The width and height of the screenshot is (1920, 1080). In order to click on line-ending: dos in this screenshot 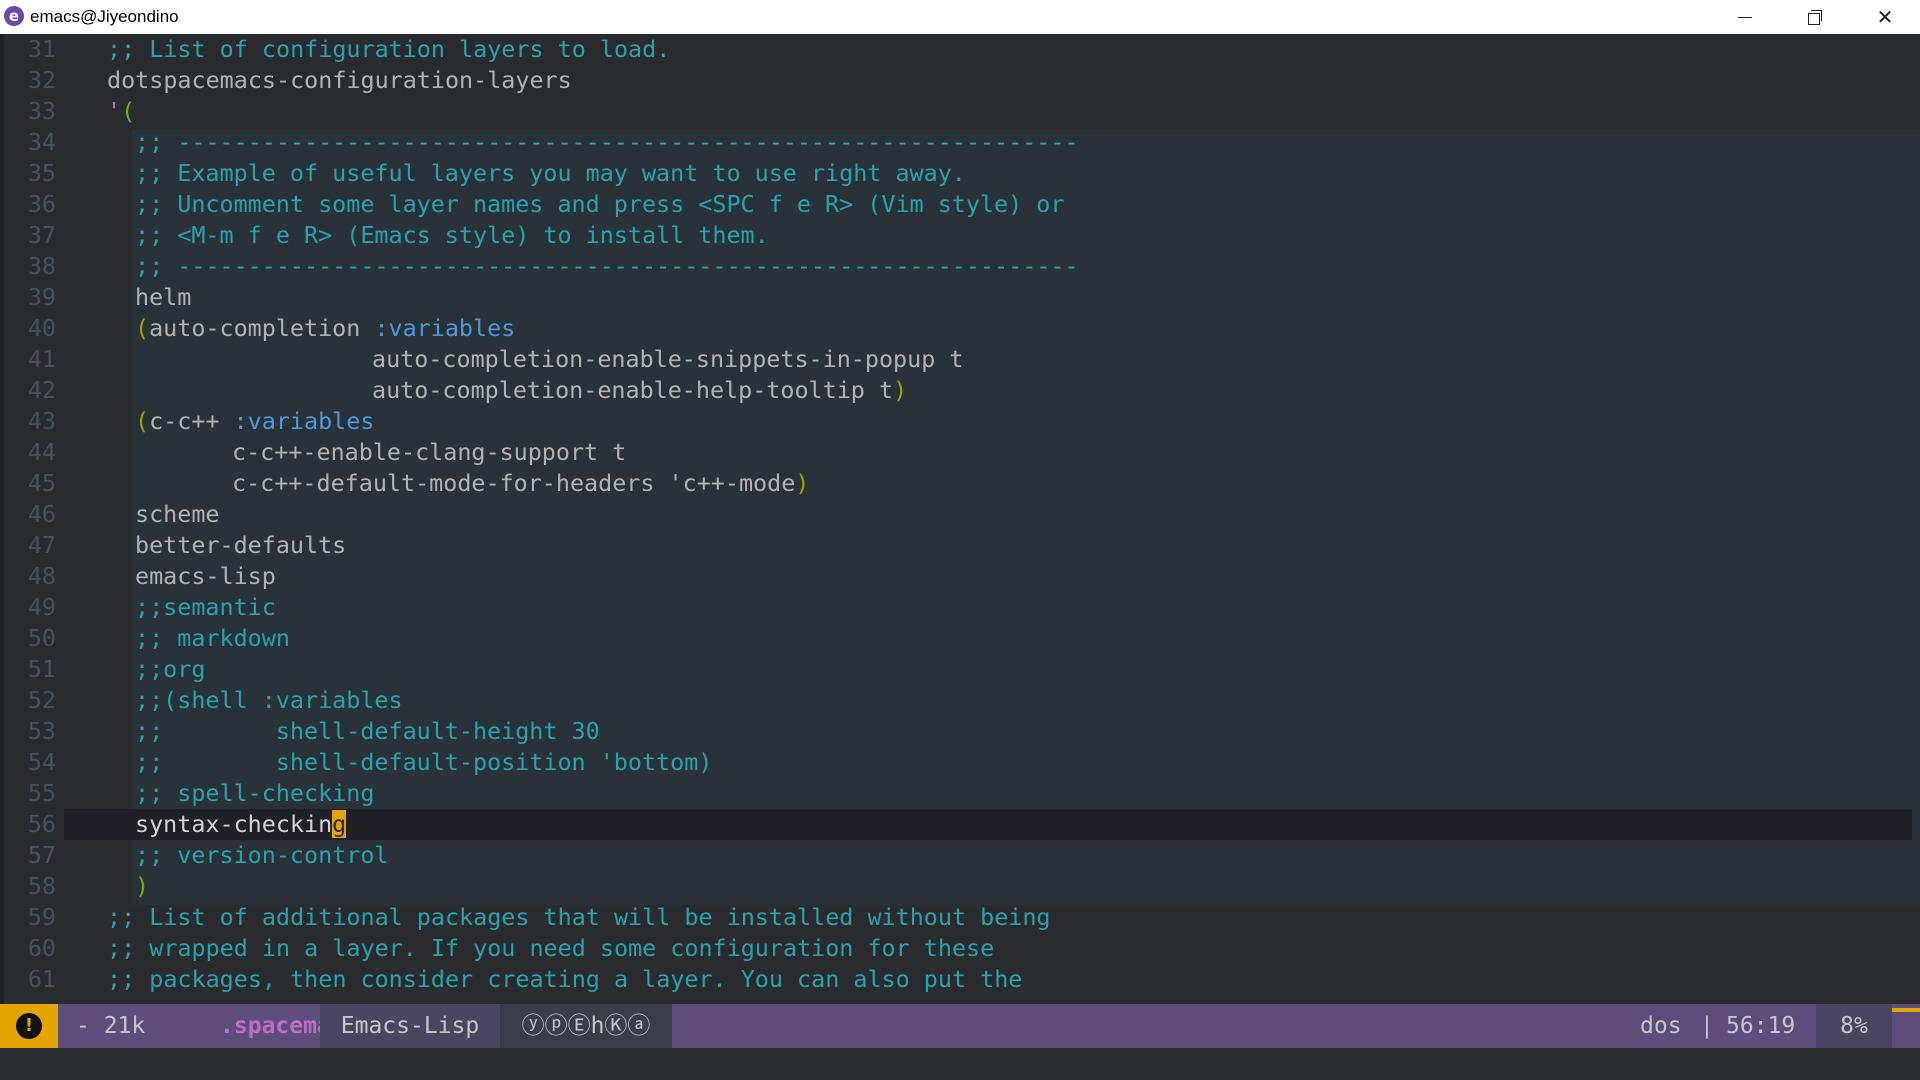, I will do `click(1661, 1026)`.